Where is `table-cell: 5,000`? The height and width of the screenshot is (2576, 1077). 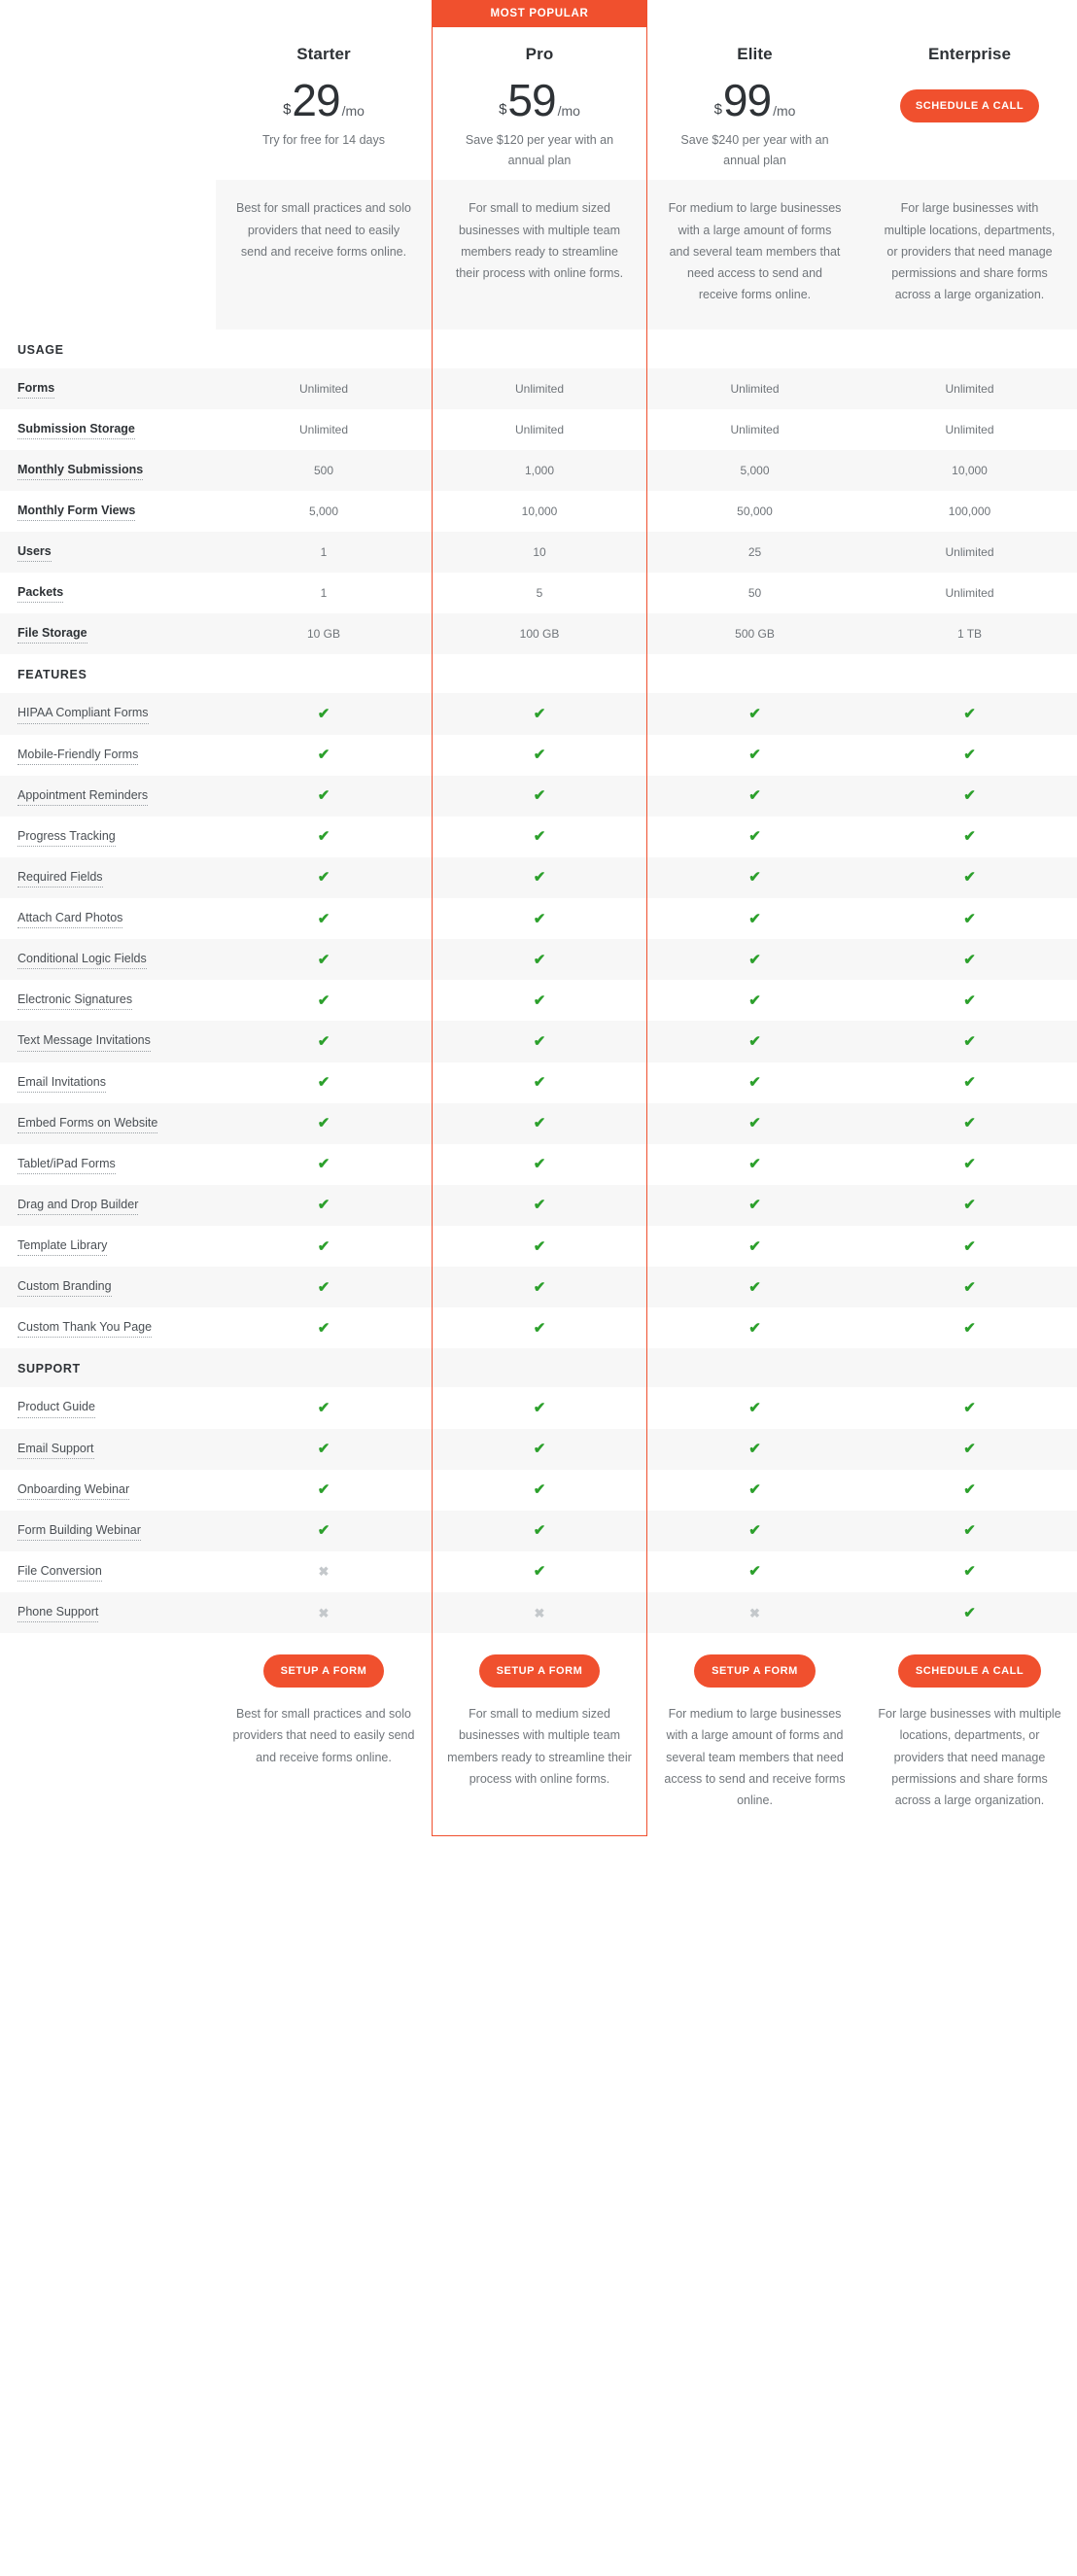 table-cell: 5,000 is located at coordinates (754, 470).